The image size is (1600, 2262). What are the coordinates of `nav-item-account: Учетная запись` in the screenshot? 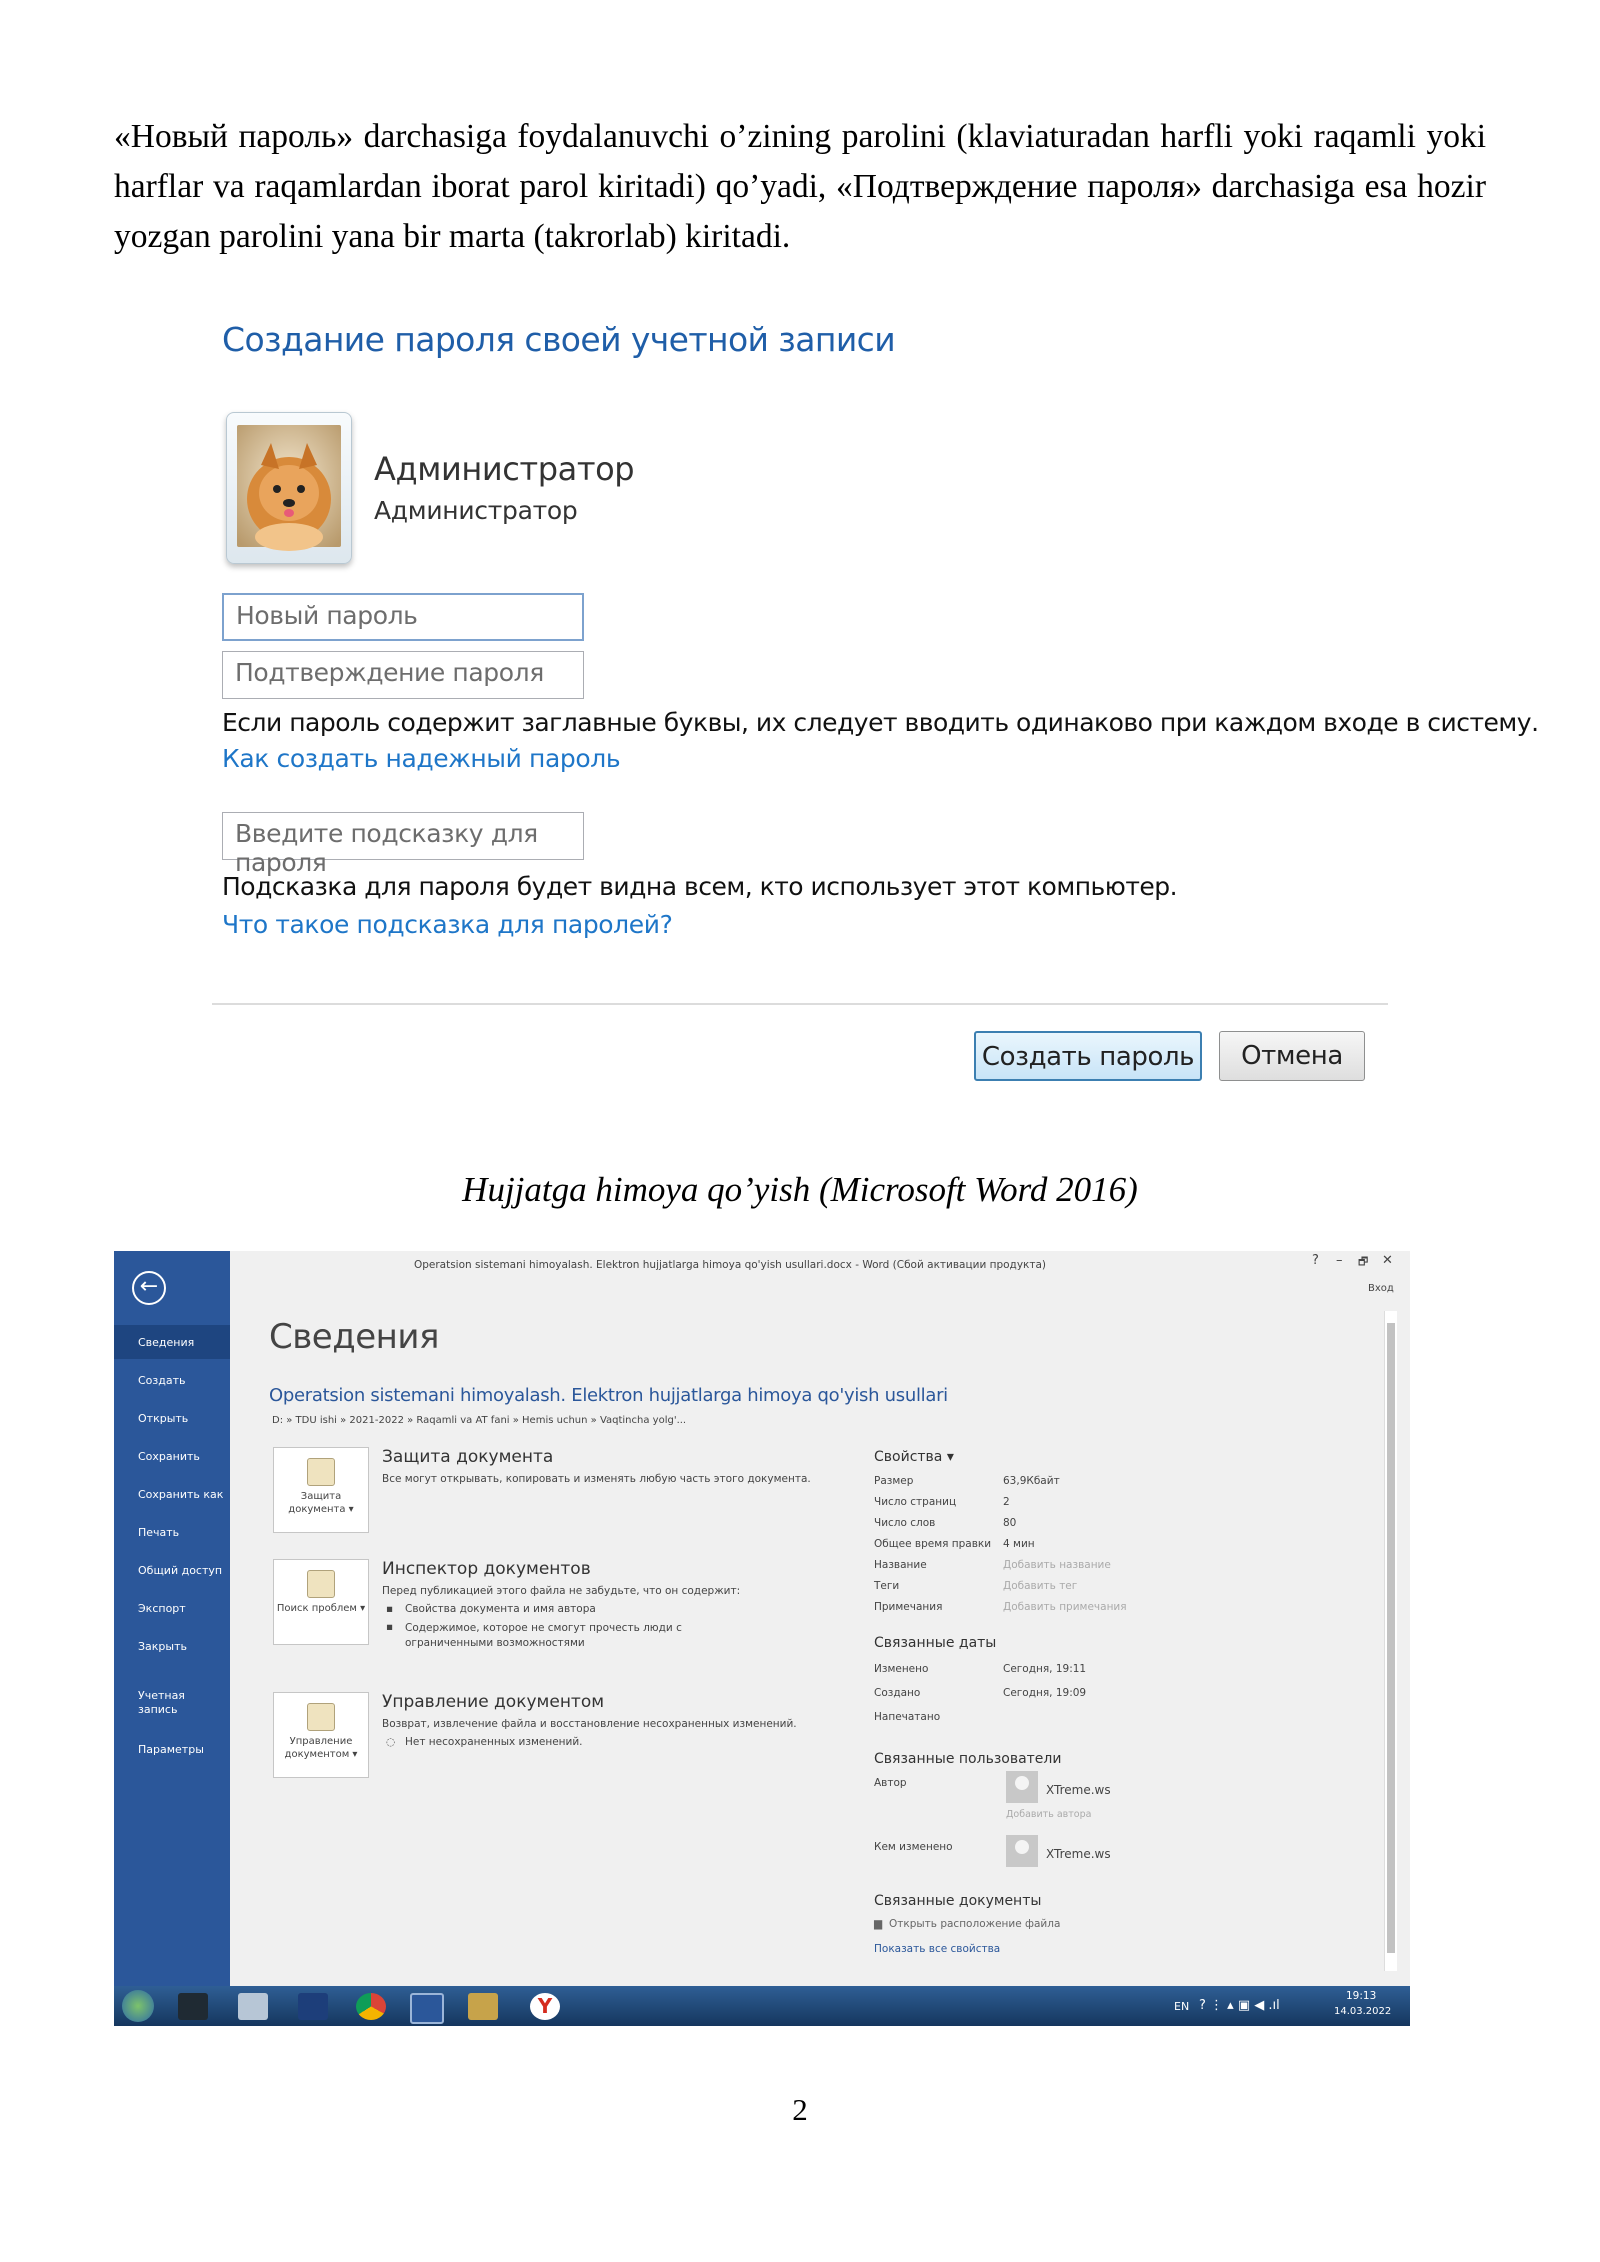 It's located at (168, 1703).